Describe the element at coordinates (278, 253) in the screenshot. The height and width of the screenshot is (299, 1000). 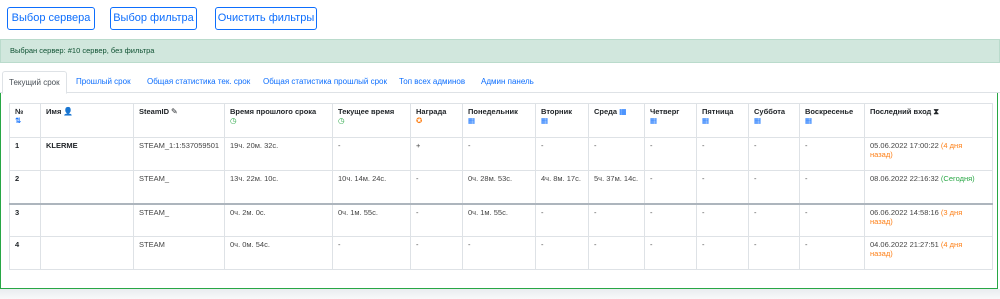
I see `row-prev: 0ч. 0м. 54с.` at that location.